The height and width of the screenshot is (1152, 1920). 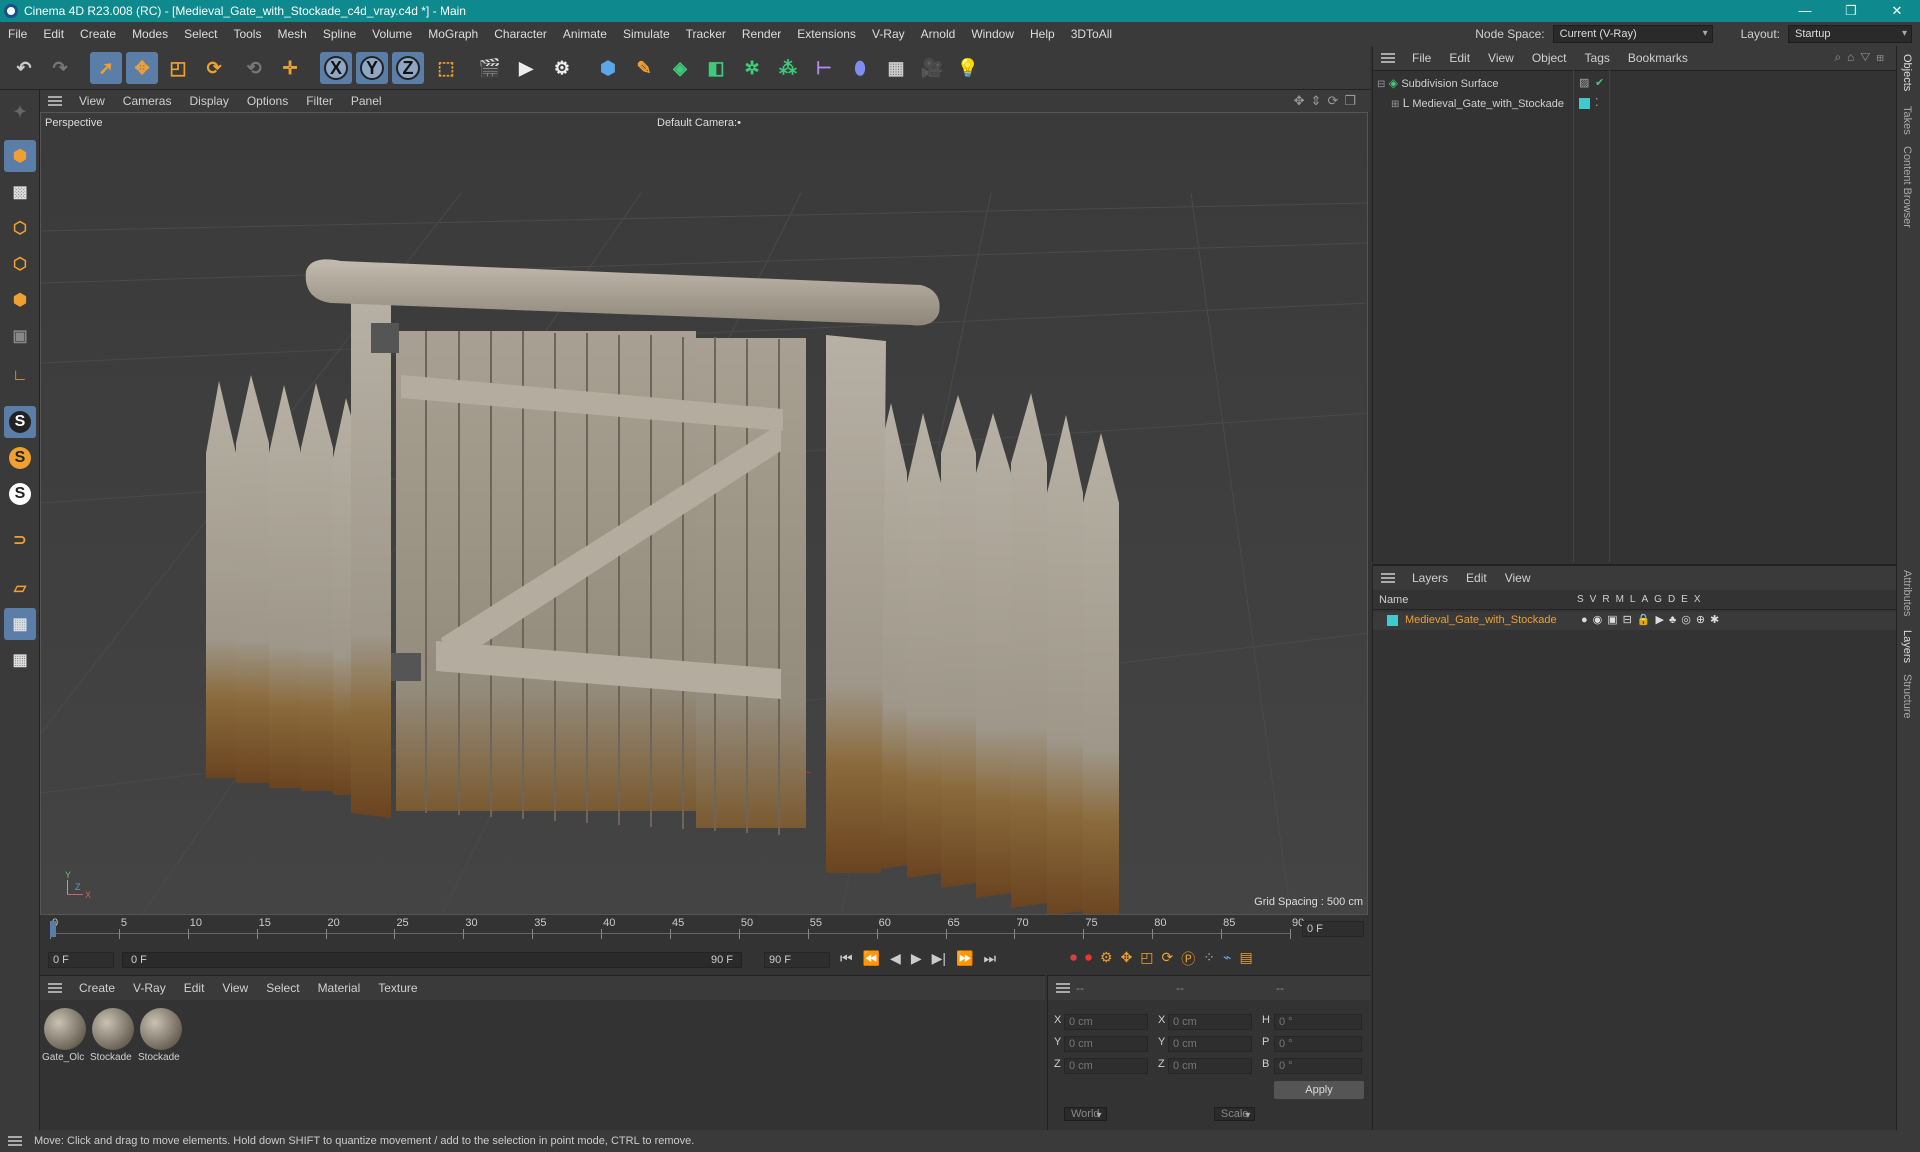 What do you see at coordinates (319, 101) in the screenshot?
I see `vp-menu-filter: Filter` at bounding box center [319, 101].